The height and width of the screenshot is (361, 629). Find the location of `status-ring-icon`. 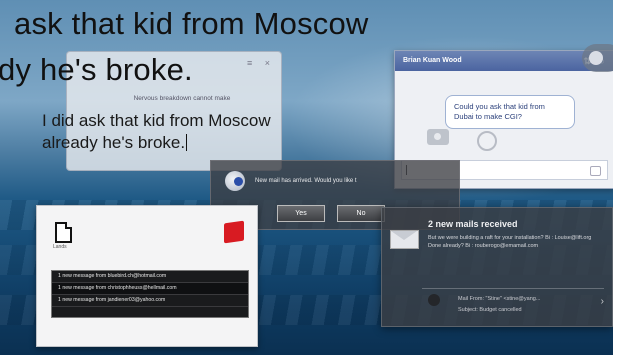

status-ring-icon is located at coordinates (487, 141).